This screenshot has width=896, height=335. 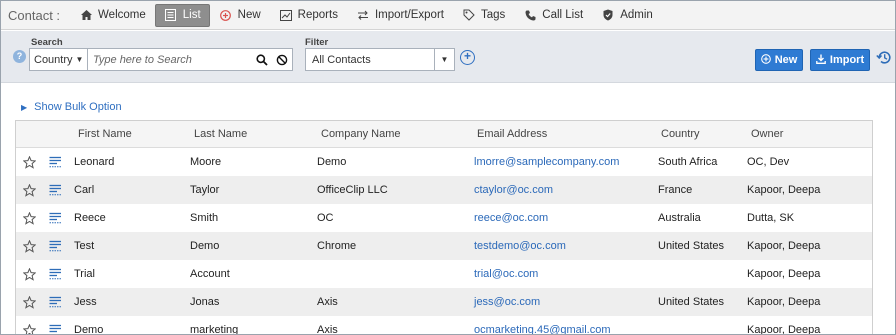 I want to click on filter-label: Filter, so click(x=317, y=42).